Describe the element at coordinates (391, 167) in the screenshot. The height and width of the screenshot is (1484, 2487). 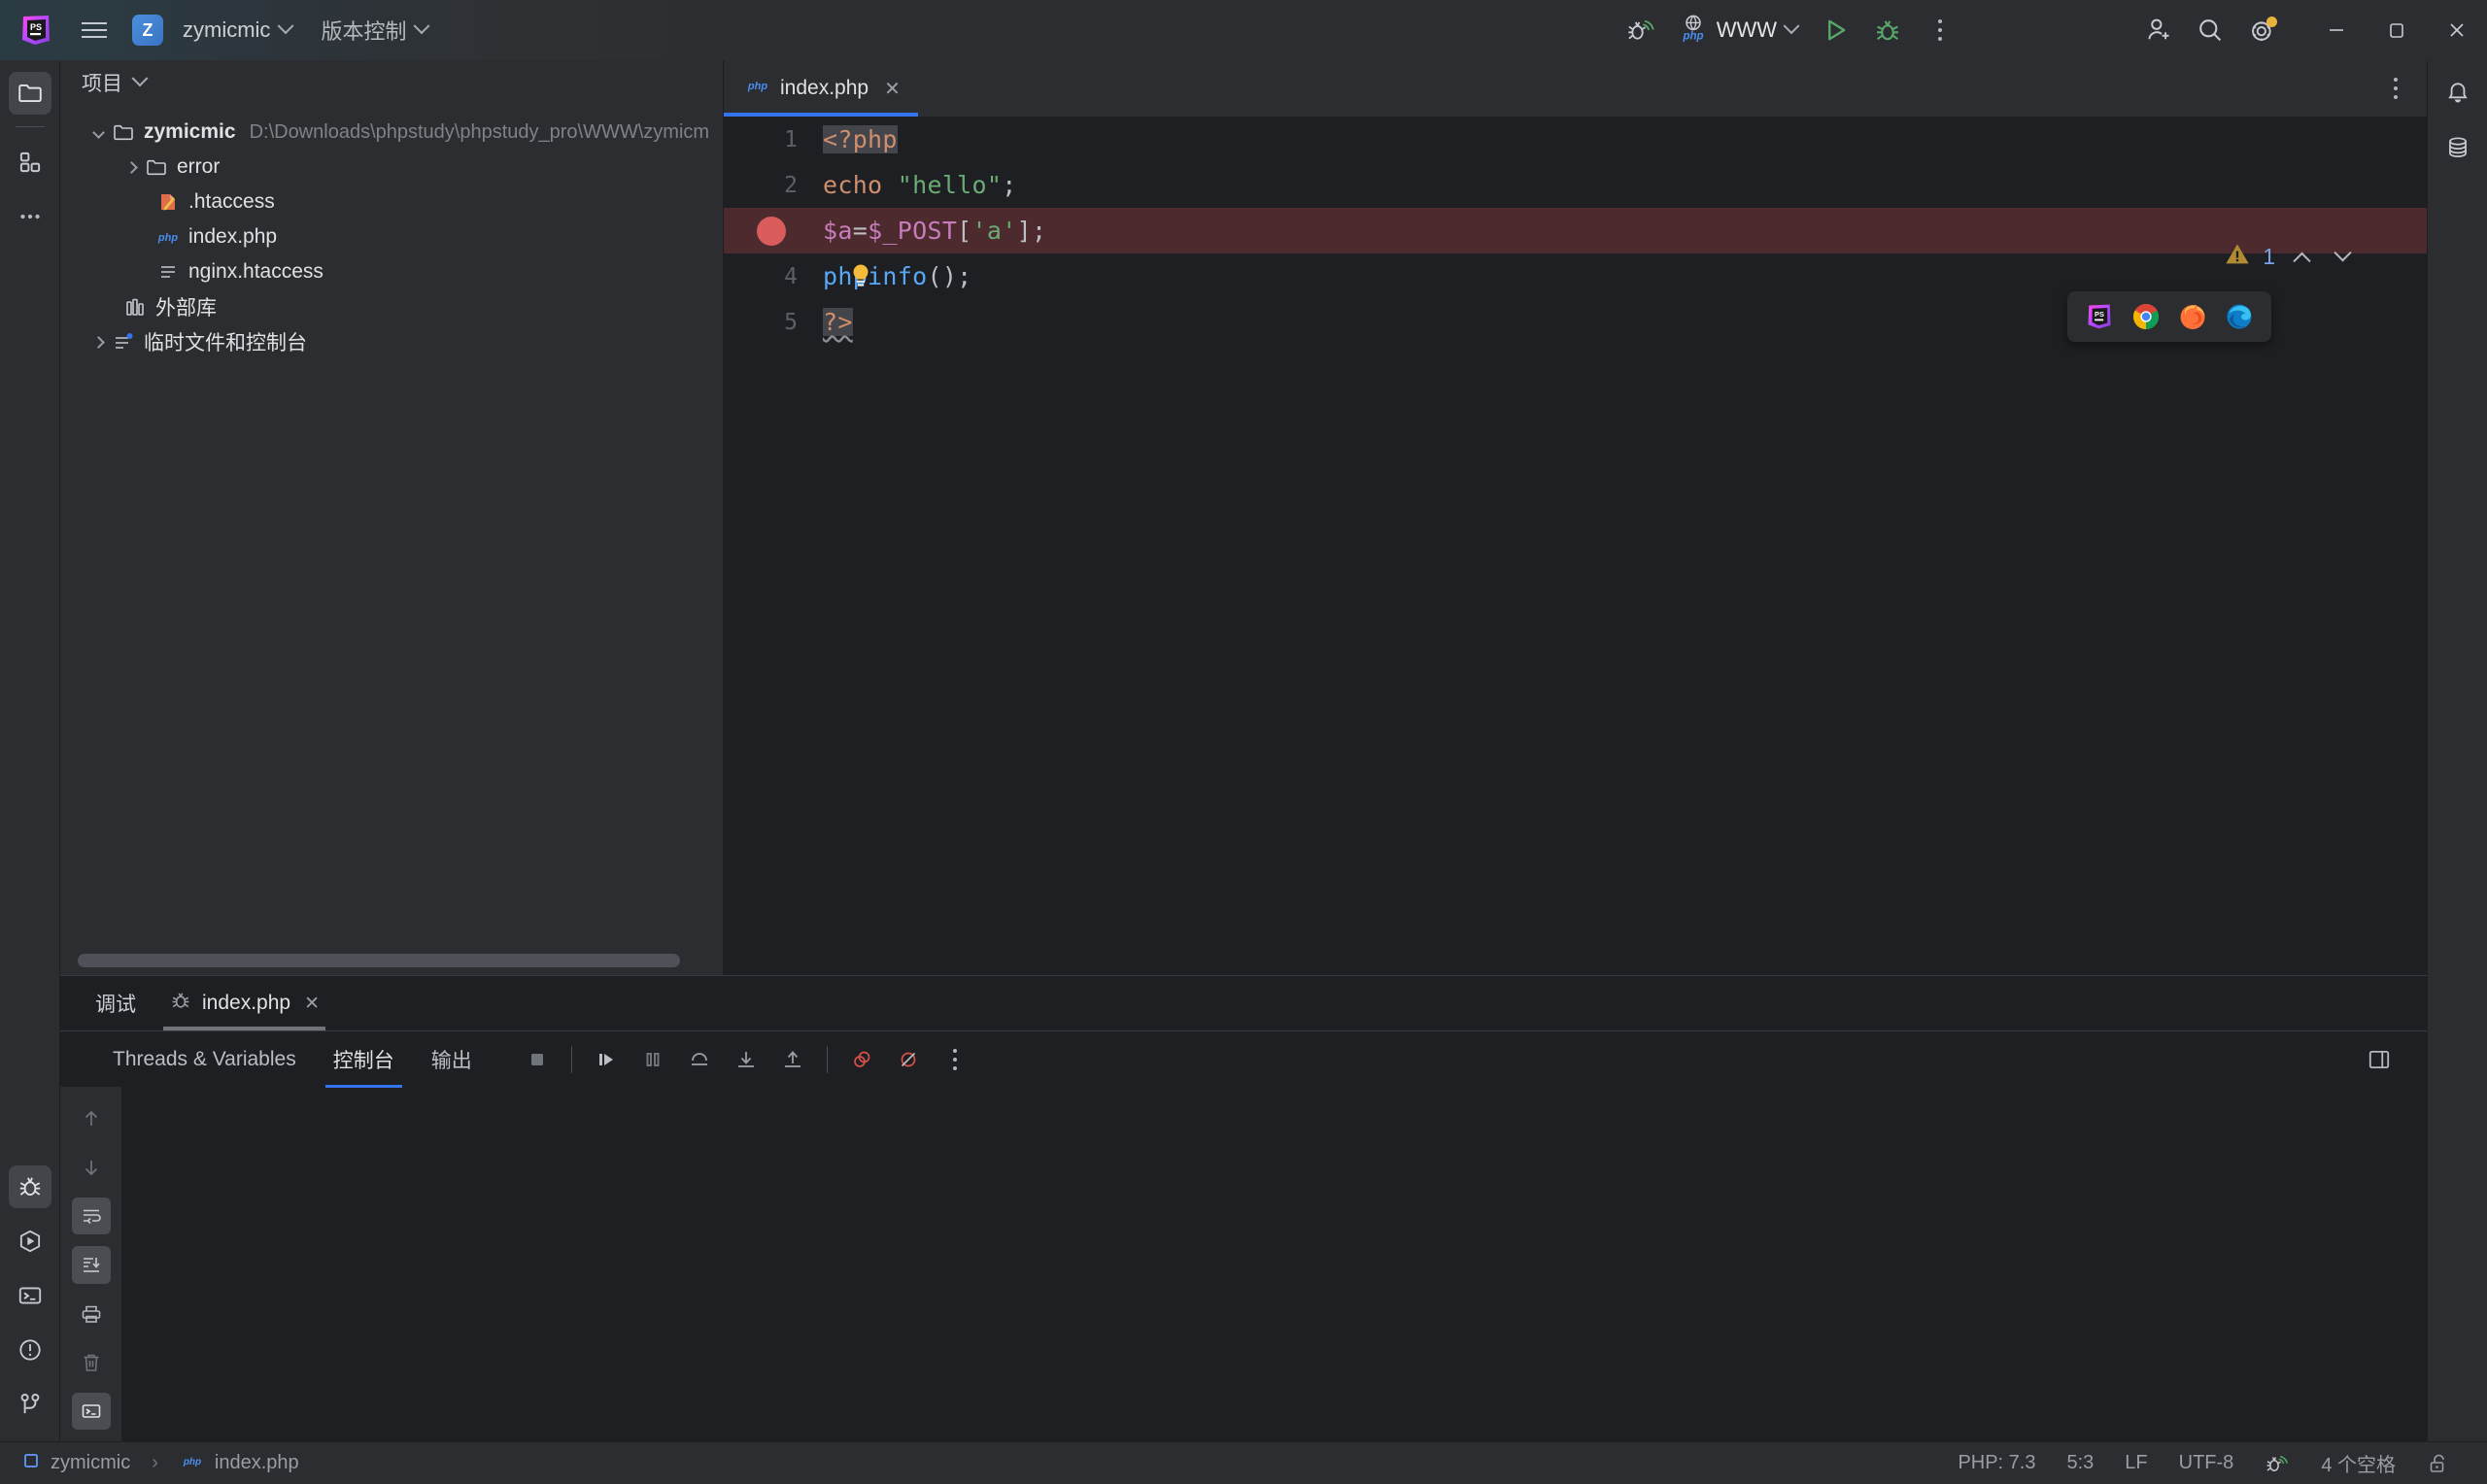
I see `tree-row-error: error` at that location.